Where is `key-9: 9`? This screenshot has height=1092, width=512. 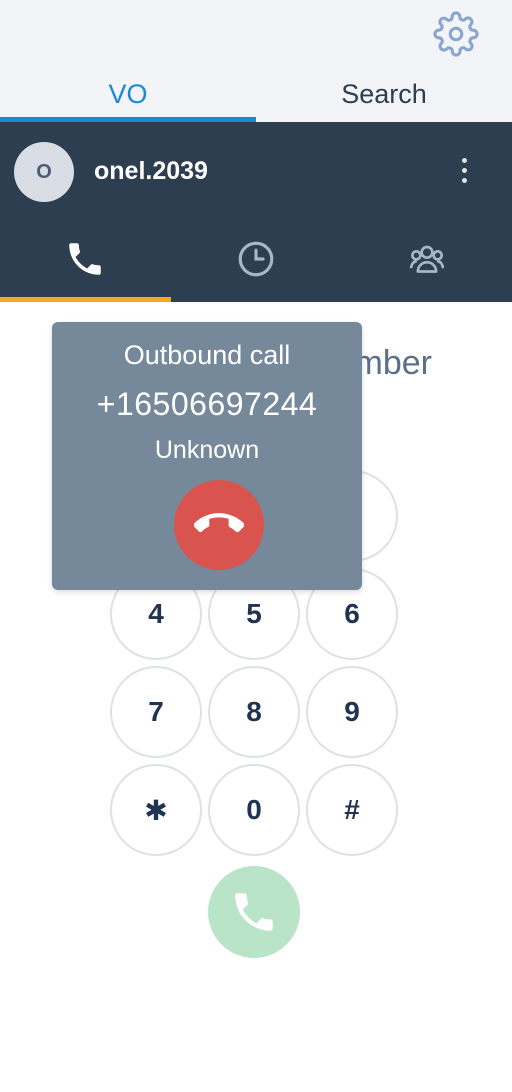
key-9: 9 is located at coordinates (352, 712).